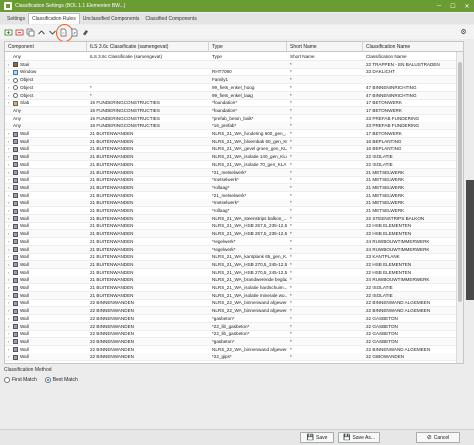 The height and width of the screenshot is (445, 474). I want to click on best-match-radio: Best Match, so click(61, 380).